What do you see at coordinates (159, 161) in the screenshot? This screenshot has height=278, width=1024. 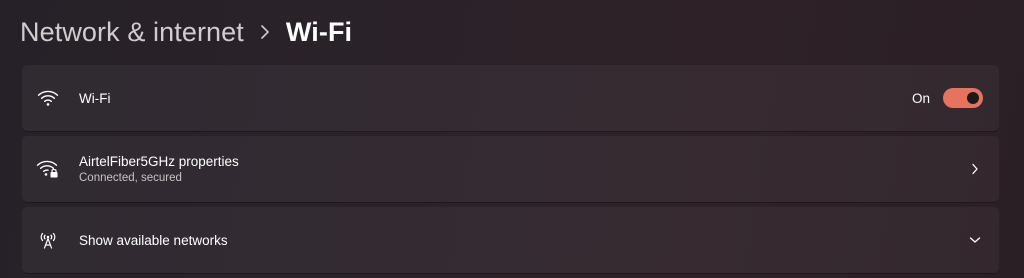 I see `network-properties-title: AirtelFiber5GHz properties` at bounding box center [159, 161].